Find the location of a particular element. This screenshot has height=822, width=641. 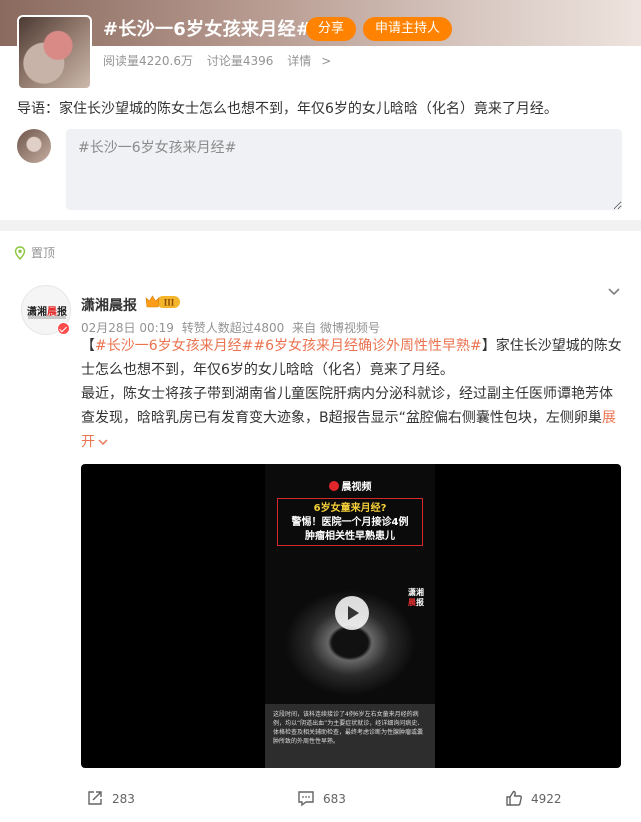

details-link: 详情 > is located at coordinates (314, 61).